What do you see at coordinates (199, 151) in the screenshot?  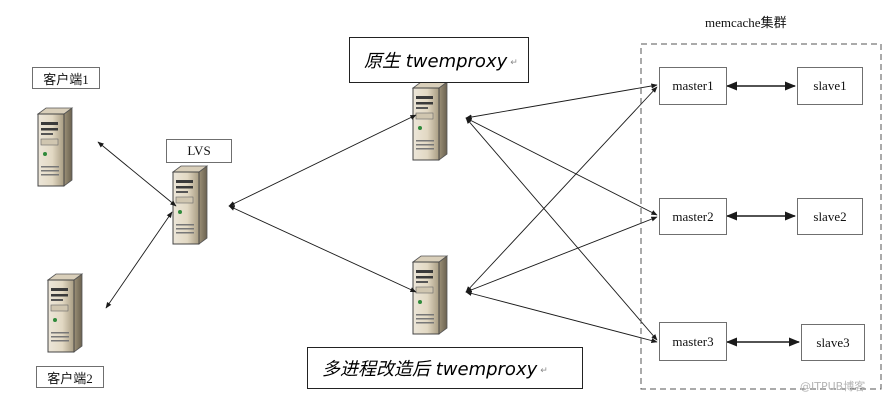 I see `lvs-label: LVS` at bounding box center [199, 151].